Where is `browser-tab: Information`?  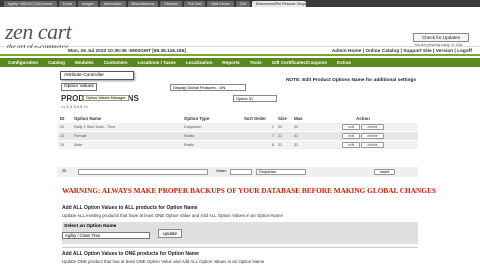
browser-tab: Information is located at coordinates (112, 3).